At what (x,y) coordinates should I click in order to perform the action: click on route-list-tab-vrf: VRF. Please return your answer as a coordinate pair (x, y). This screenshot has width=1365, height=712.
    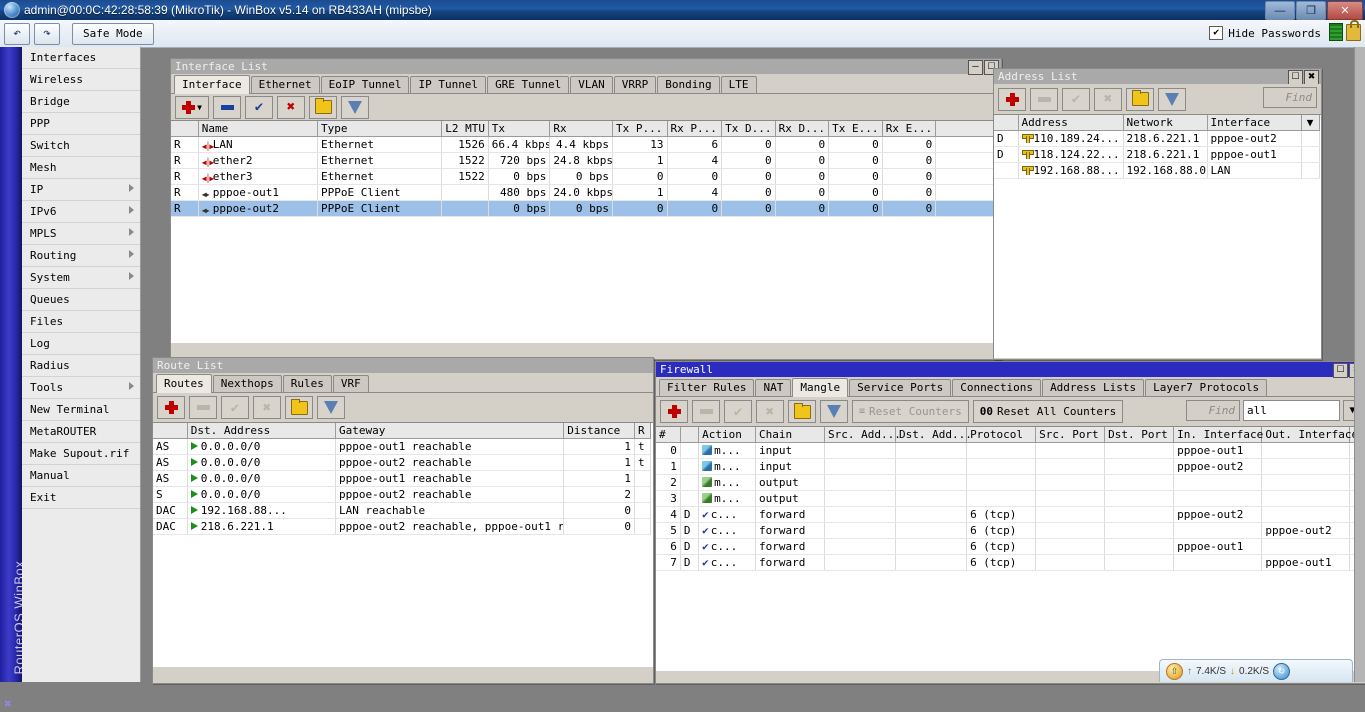
    Looking at the image, I should click on (350, 383).